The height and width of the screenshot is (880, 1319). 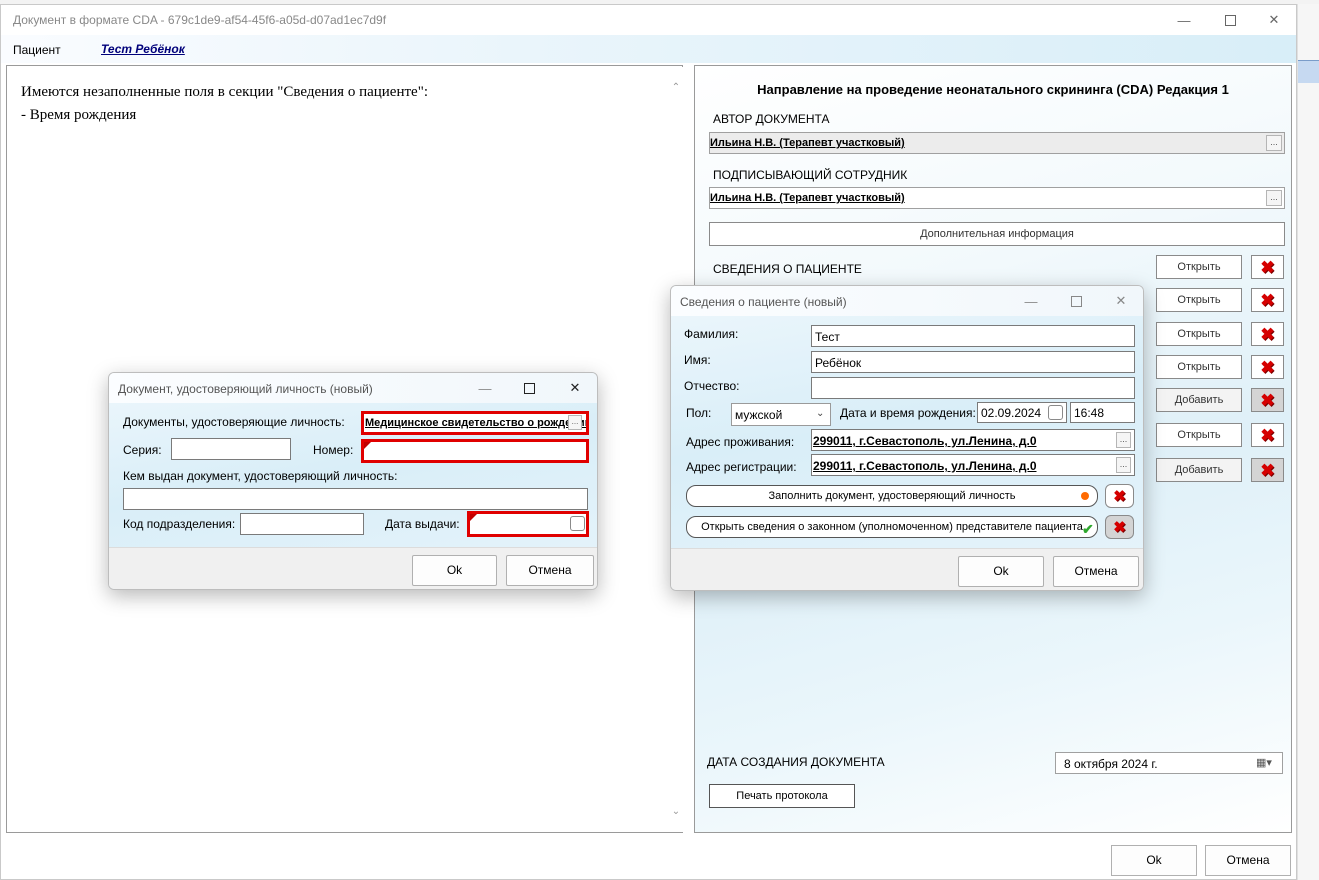 What do you see at coordinates (1169, 763) in the screenshot?
I see `creation-date-picker: 8 октября 2024 г. ▦▾` at bounding box center [1169, 763].